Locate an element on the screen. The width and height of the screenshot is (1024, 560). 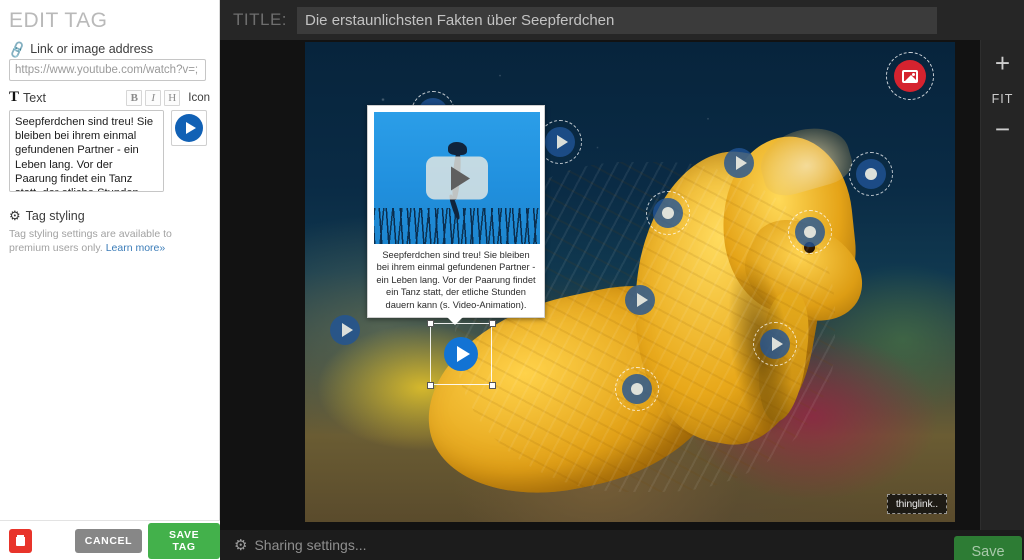
text-field-label-text: Text is located at coordinates (34, 97).